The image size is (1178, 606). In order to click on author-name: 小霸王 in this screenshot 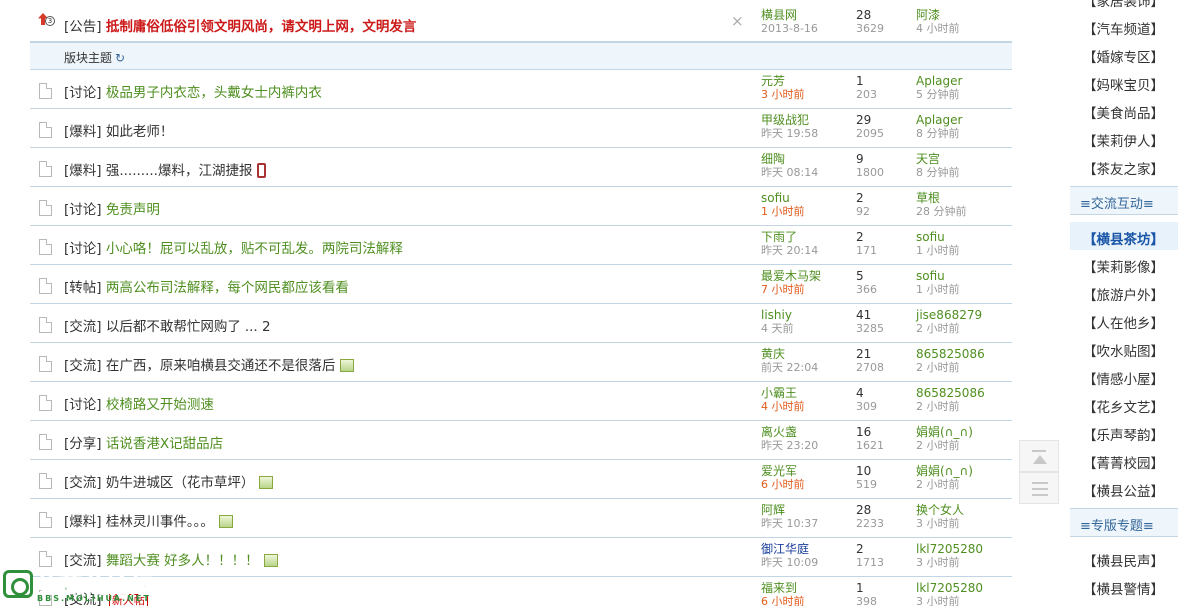, I will do `click(783, 393)`.